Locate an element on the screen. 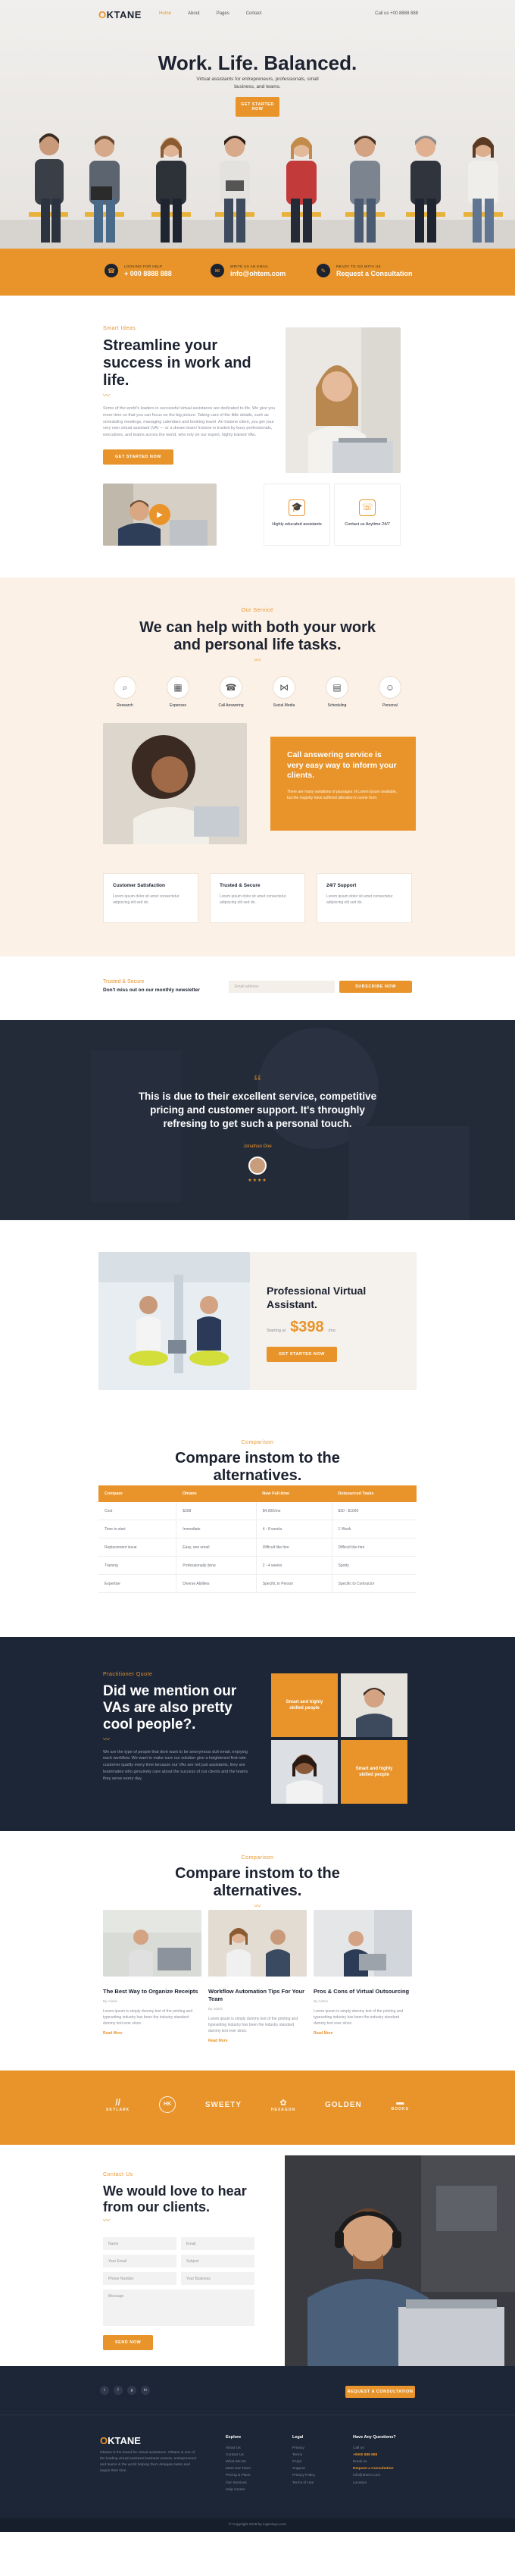 The image size is (515, 2576). team-tile-1: Smart and highly skilled people is located at coordinates (304, 1705).